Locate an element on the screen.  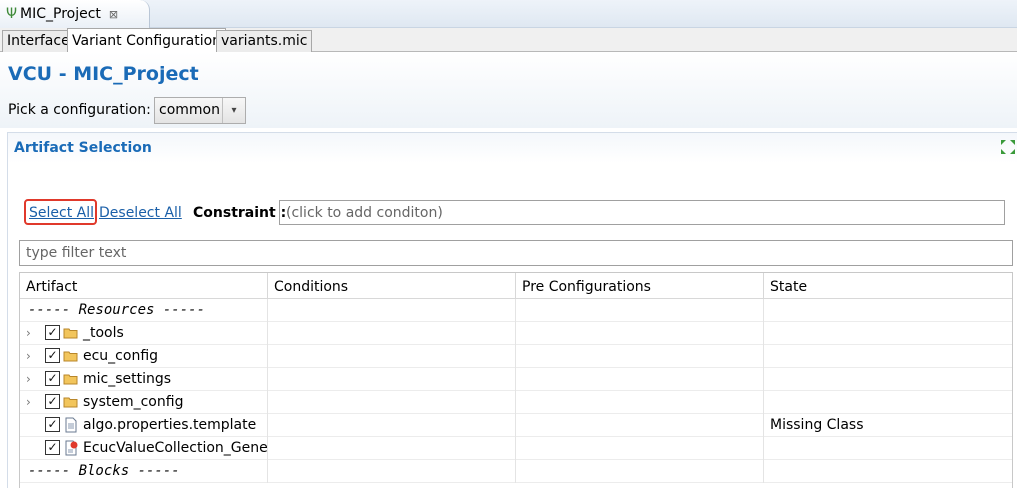
table-row: › ✓ mic_settings is located at coordinates (516, 379).